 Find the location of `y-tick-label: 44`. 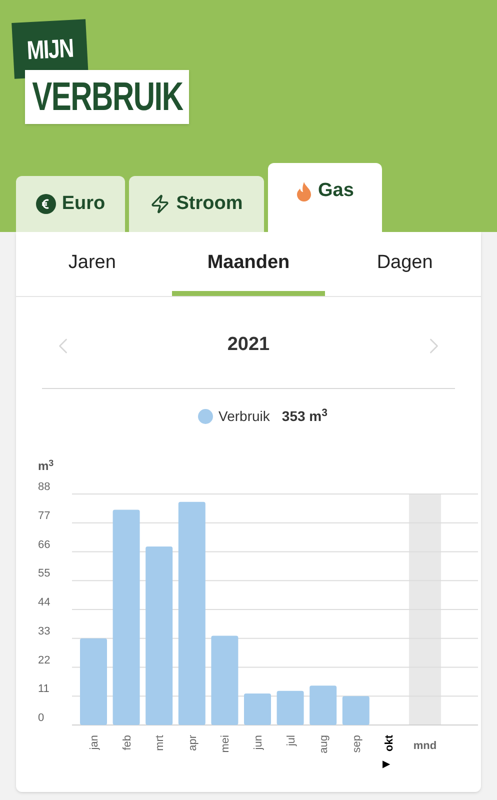

y-tick-label: 44 is located at coordinates (44, 602).